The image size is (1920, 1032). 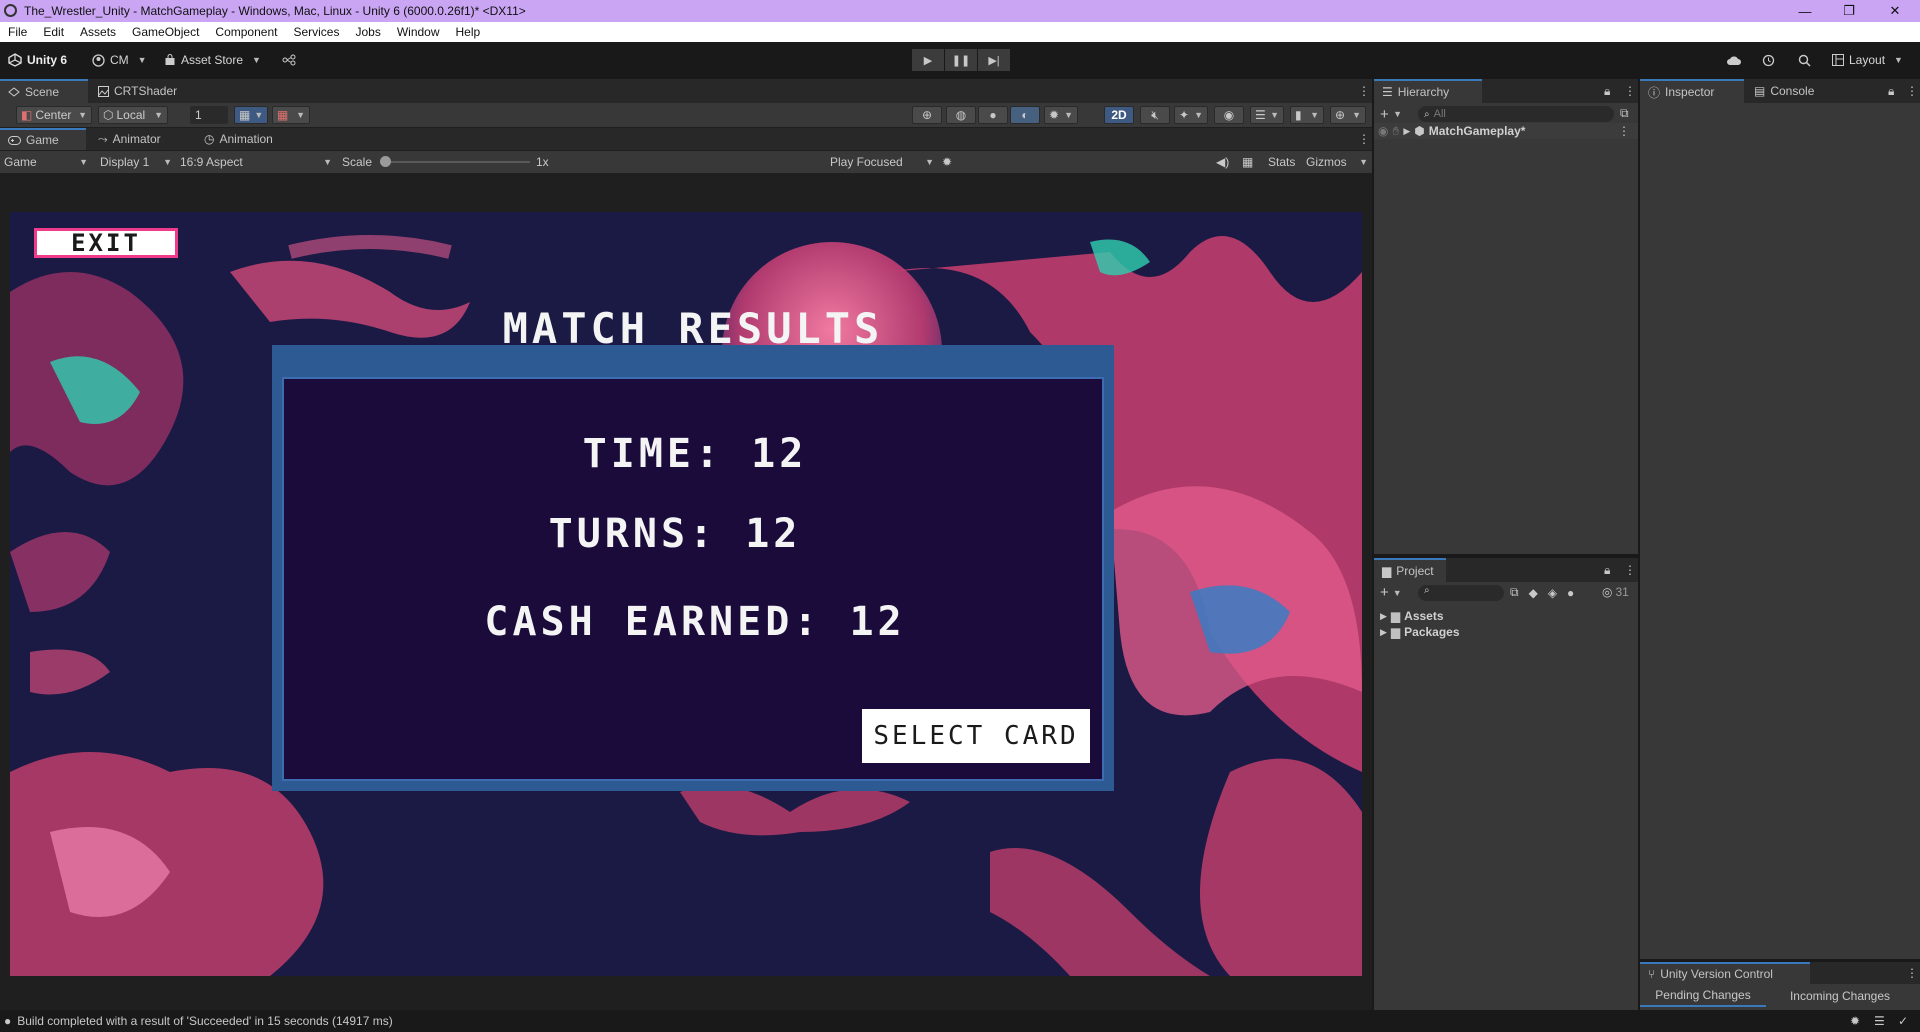 What do you see at coordinates (291, 115) in the screenshot?
I see `increment-snap-toggle: ▦ ▼` at bounding box center [291, 115].